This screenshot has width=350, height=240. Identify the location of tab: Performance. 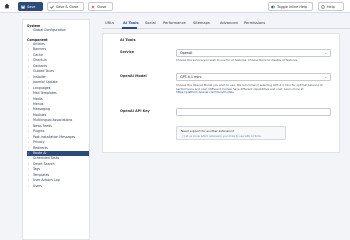
(174, 23).